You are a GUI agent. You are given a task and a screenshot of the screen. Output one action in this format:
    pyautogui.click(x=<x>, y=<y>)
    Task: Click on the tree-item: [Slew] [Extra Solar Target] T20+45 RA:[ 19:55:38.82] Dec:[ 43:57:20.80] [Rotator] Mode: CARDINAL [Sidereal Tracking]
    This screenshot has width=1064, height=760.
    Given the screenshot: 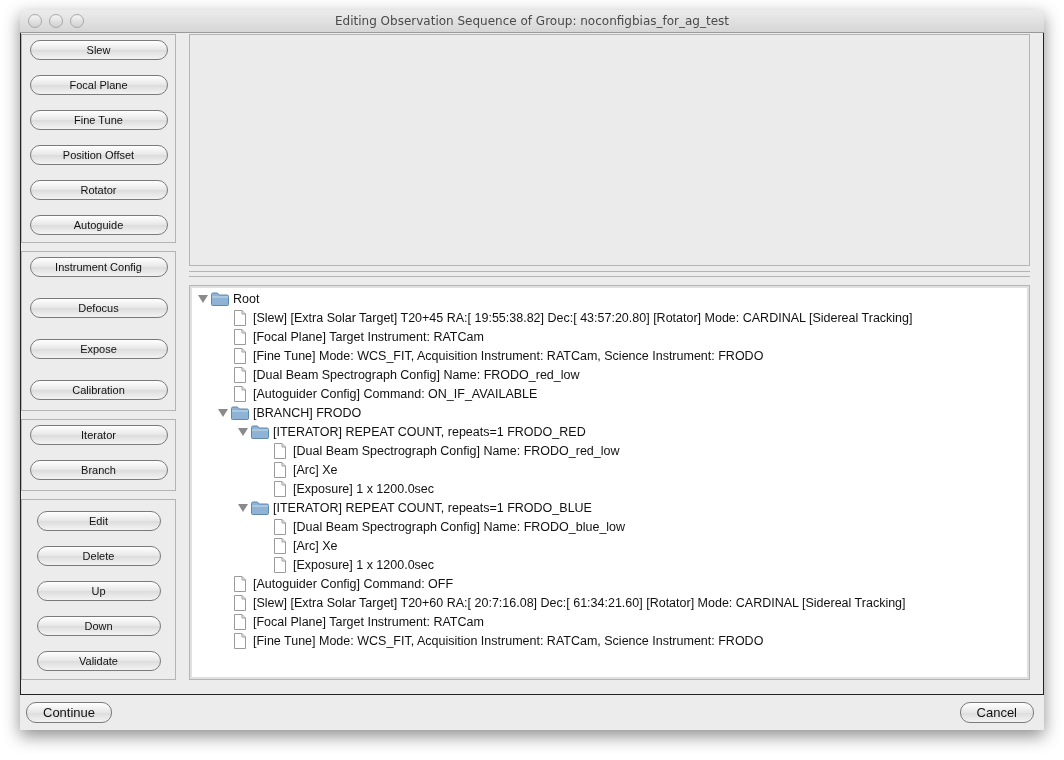 What is the action you would take?
    pyautogui.click(x=583, y=317)
    